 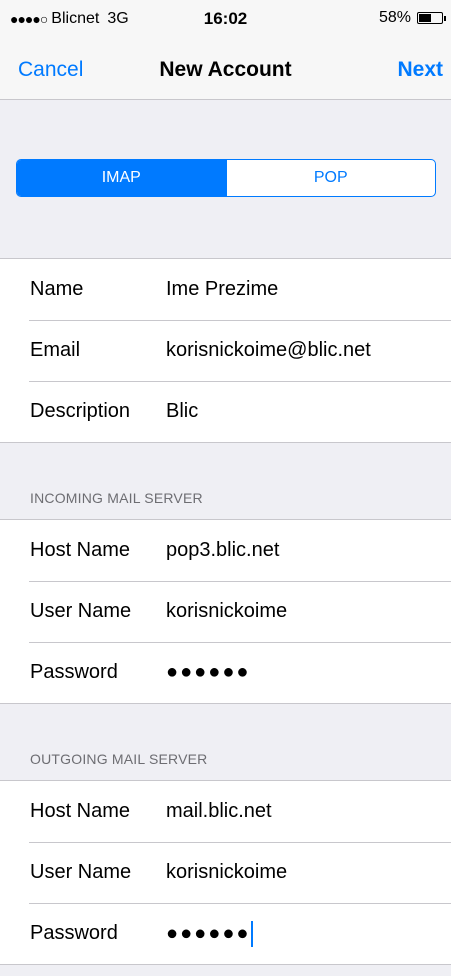 What do you see at coordinates (182, 411) in the screenshot?
I see `description-field: Blic` at bounding box center [182, 411].